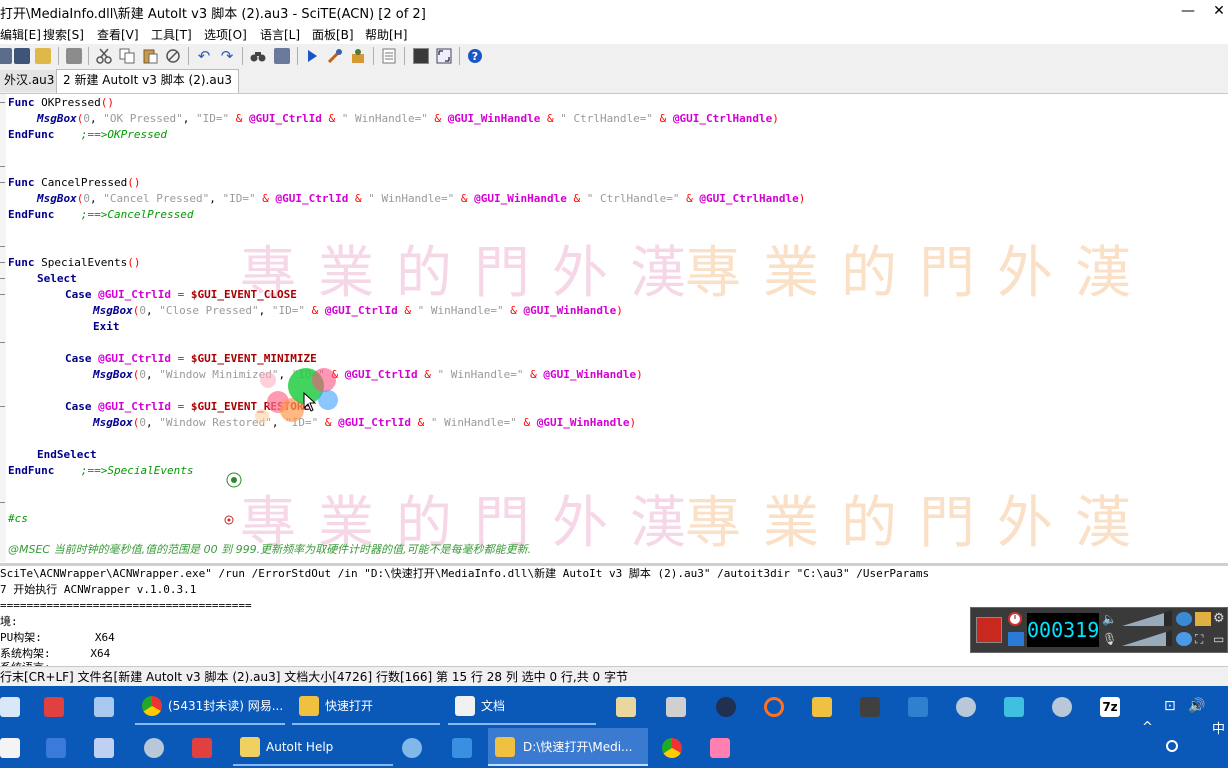 Image resolution: width=1228 pixels, height=768 pixels. Describe the element at coordinates (522, 706) in the screenshot. I see `taskbar-item-docs: 文档` at that location.